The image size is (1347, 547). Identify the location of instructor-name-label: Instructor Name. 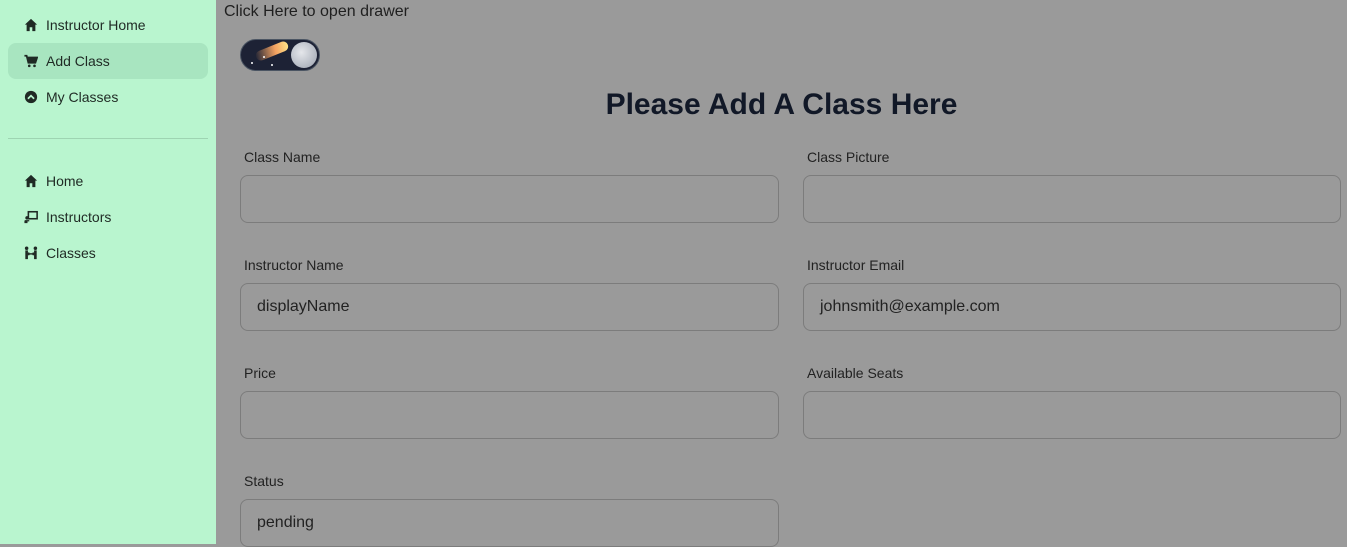
(294, 265).